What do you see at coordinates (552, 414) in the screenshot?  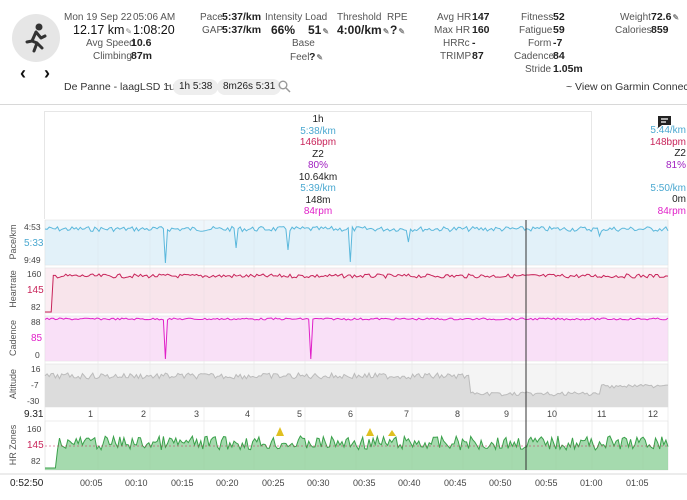 I see `lap-label: 10` at bounding box center [552, 414].